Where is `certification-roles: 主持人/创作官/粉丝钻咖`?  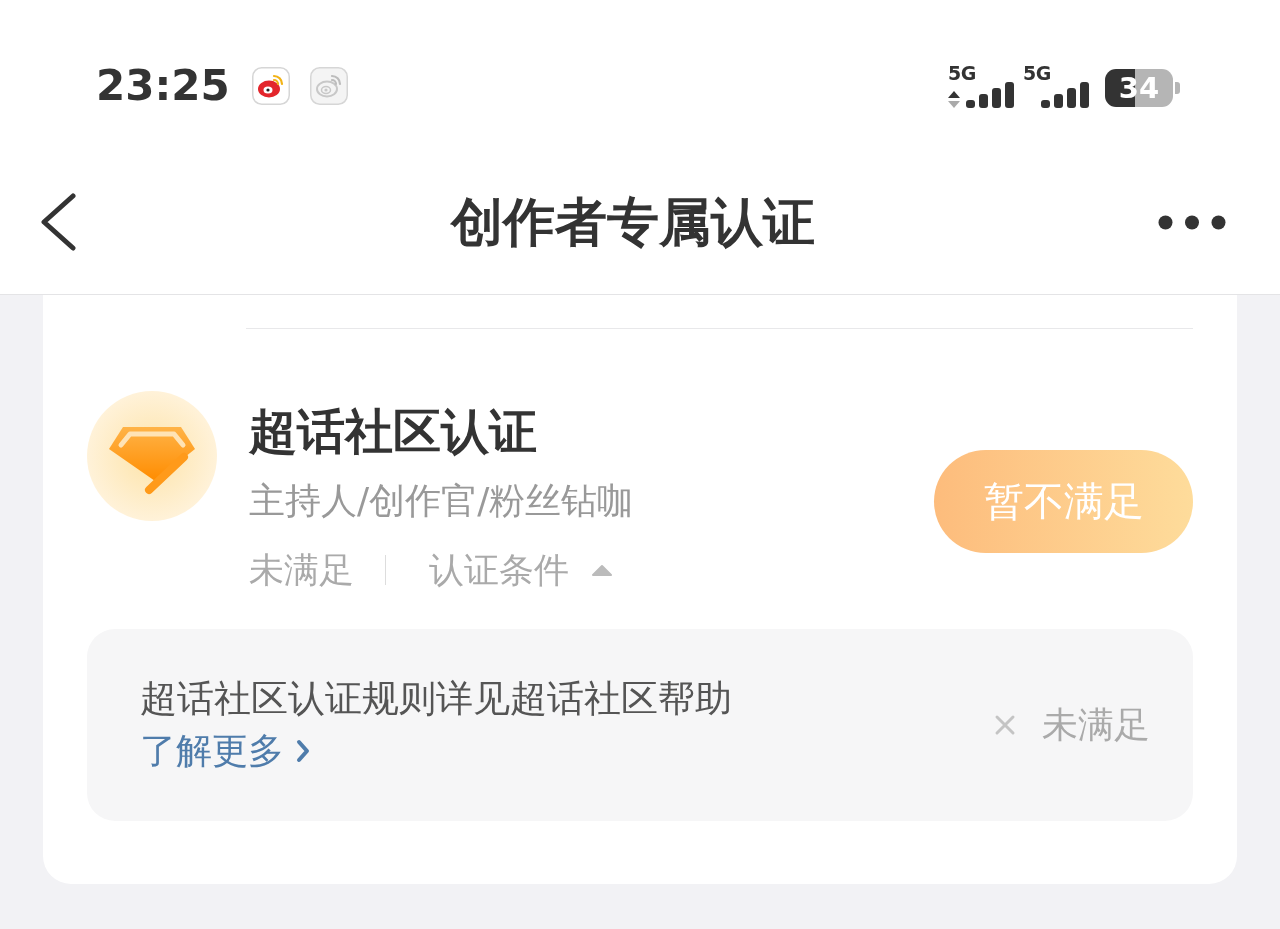 certification-roles: 主持人/创作官/粉丝钻咖 is located at coordinates (441, 501).